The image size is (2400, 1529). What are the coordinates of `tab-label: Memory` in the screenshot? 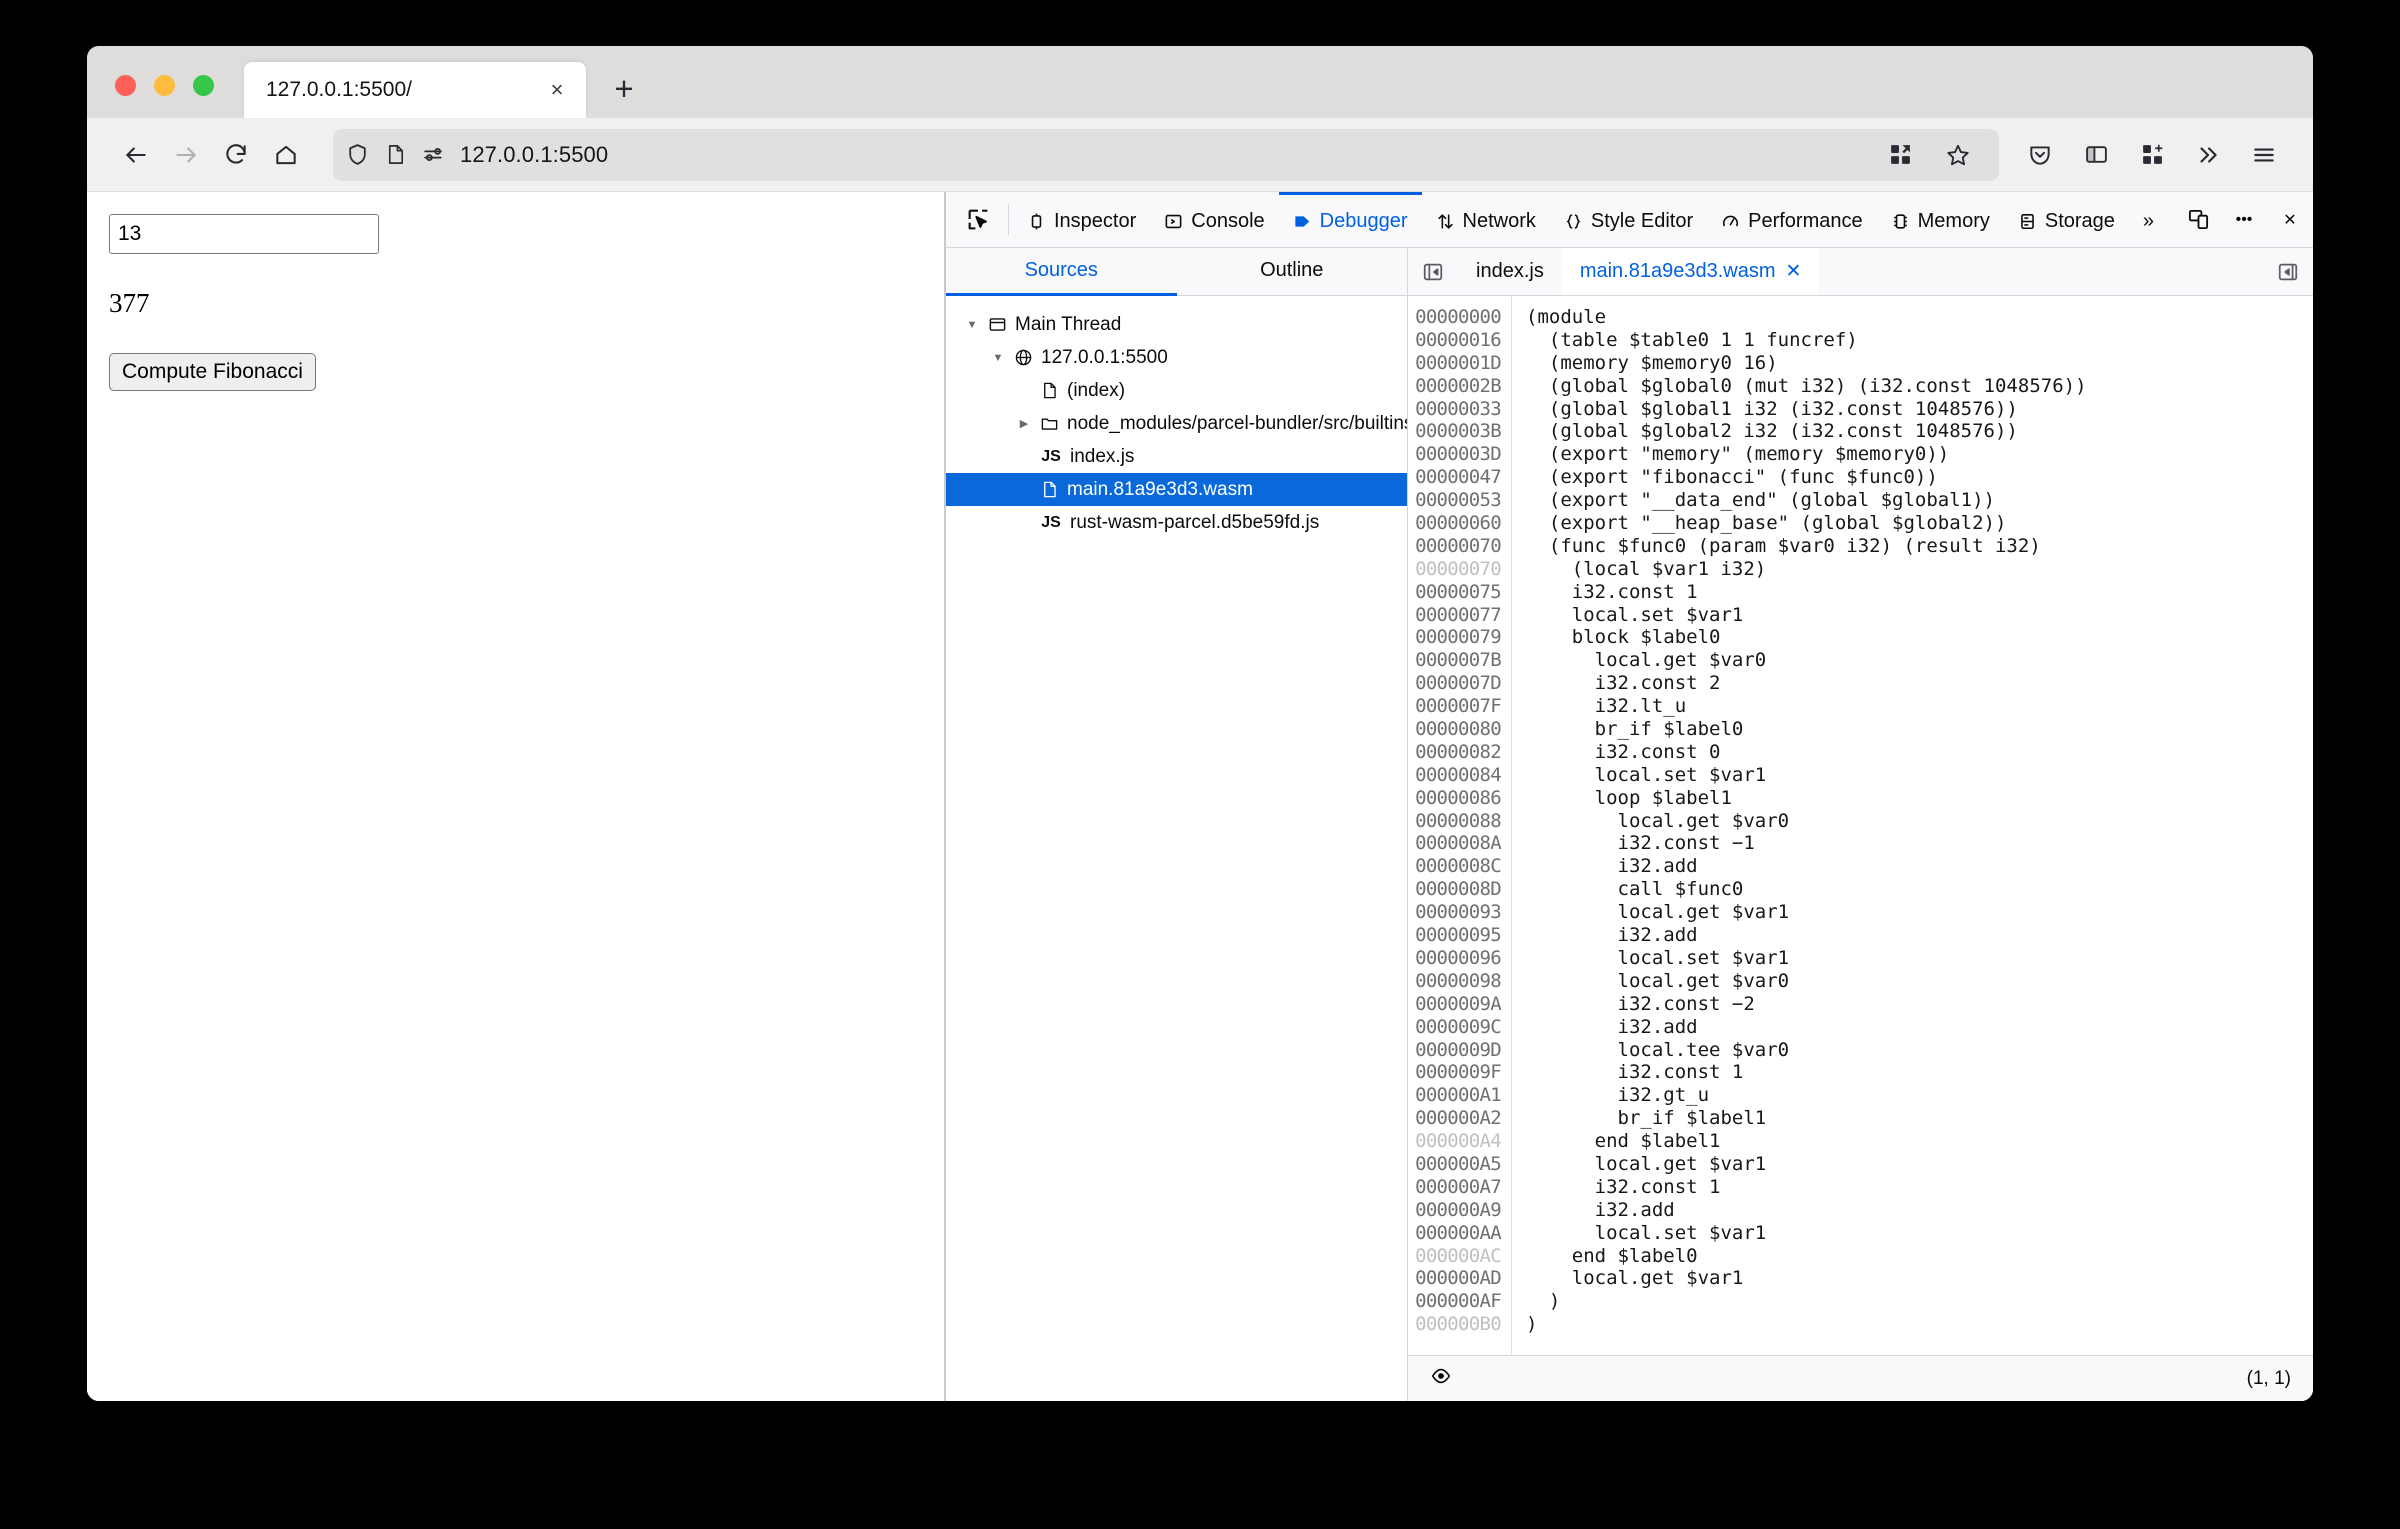 It's located at (1953, 220).